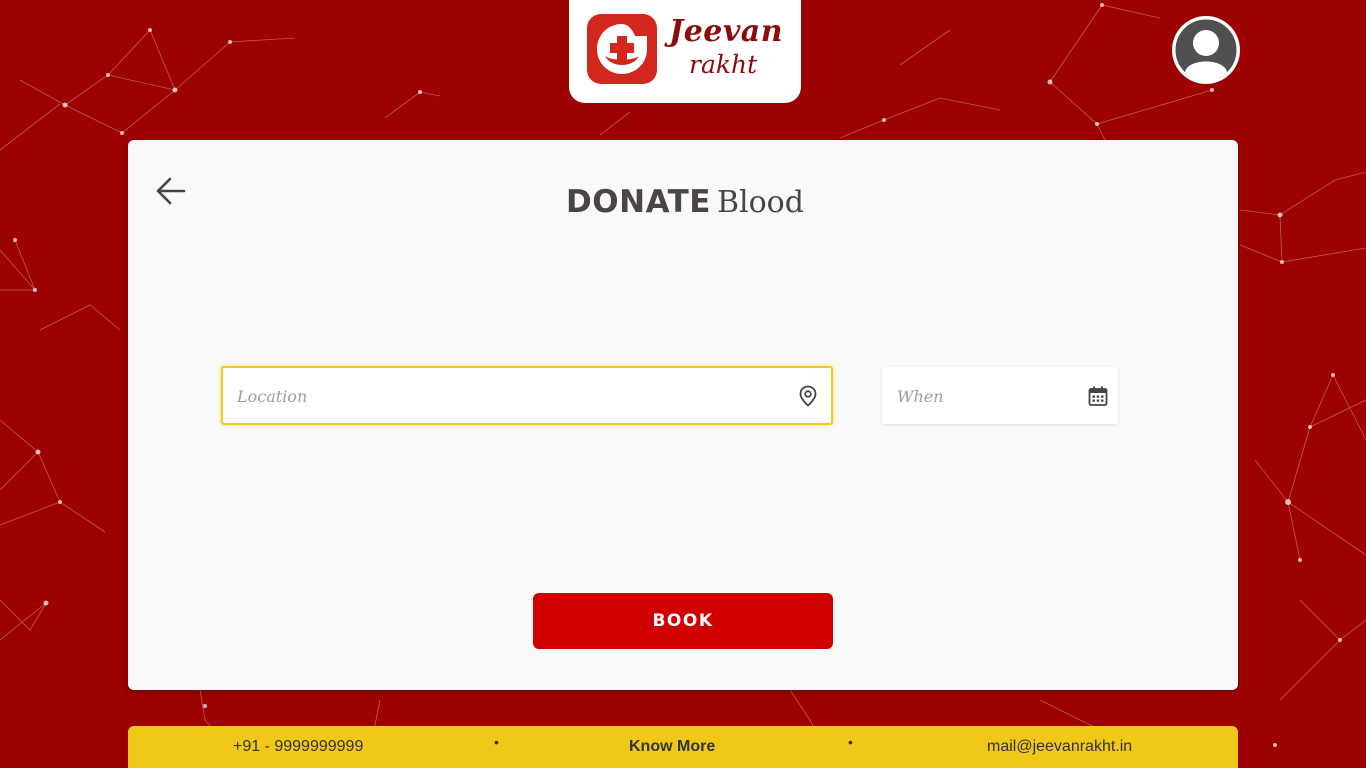 This screenshot has width=1366, height=768. I want to click on user-avatar-button, so click(1206, 50).